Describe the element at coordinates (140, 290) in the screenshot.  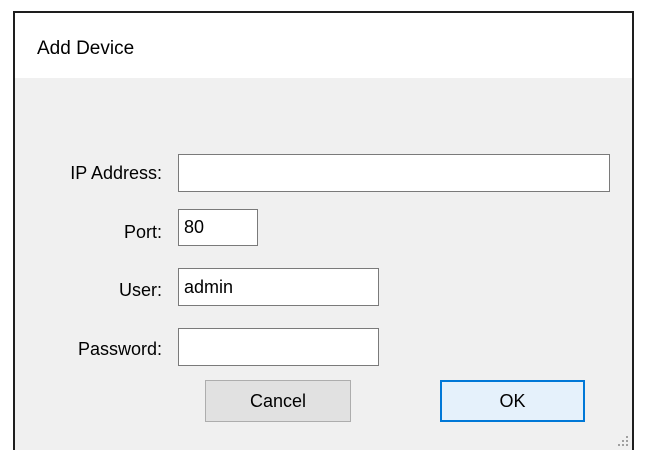
I see `user-label: User:` at that location.